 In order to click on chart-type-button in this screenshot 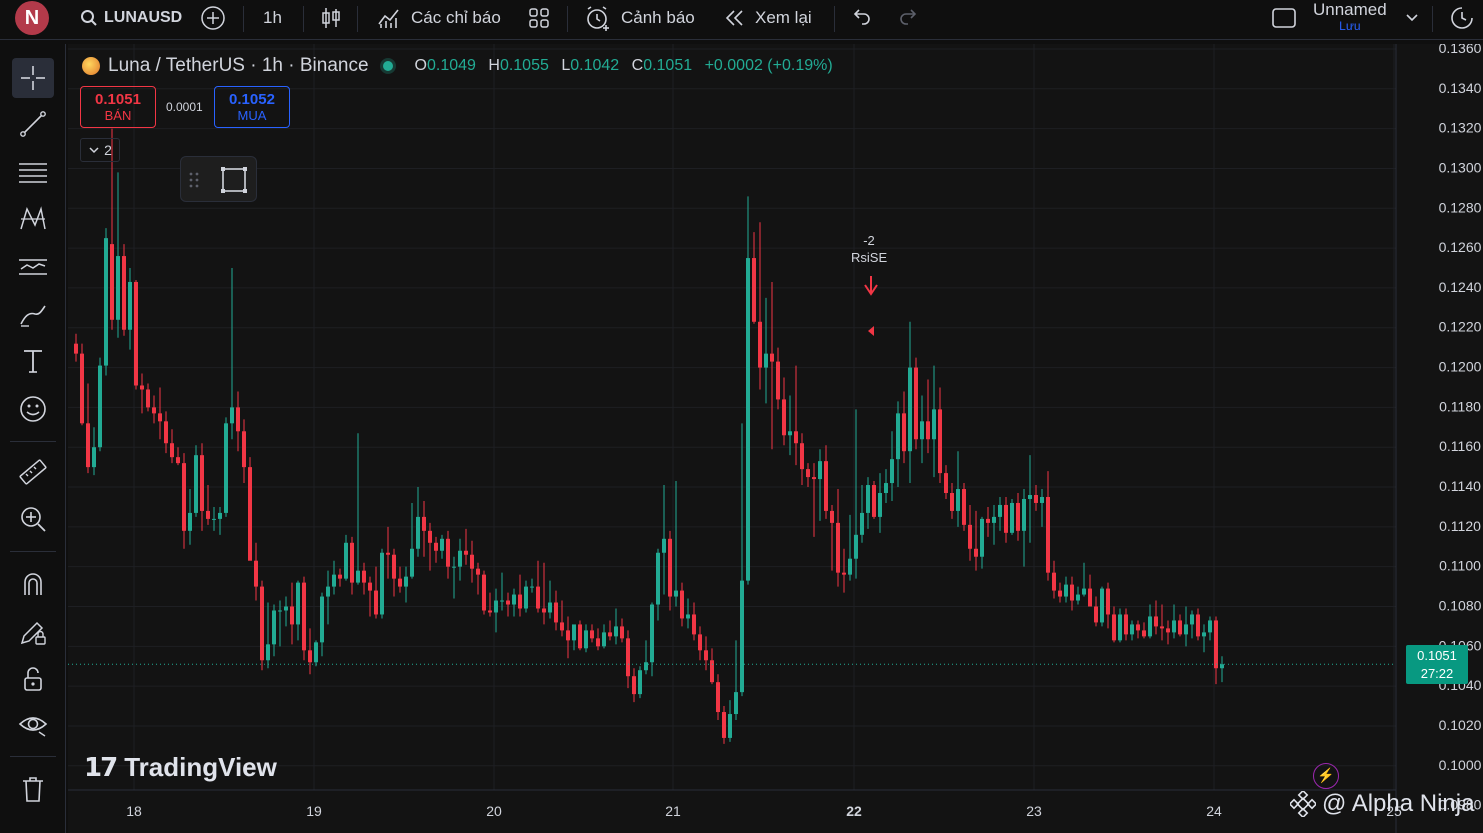, I will do `click(331, 18)`.